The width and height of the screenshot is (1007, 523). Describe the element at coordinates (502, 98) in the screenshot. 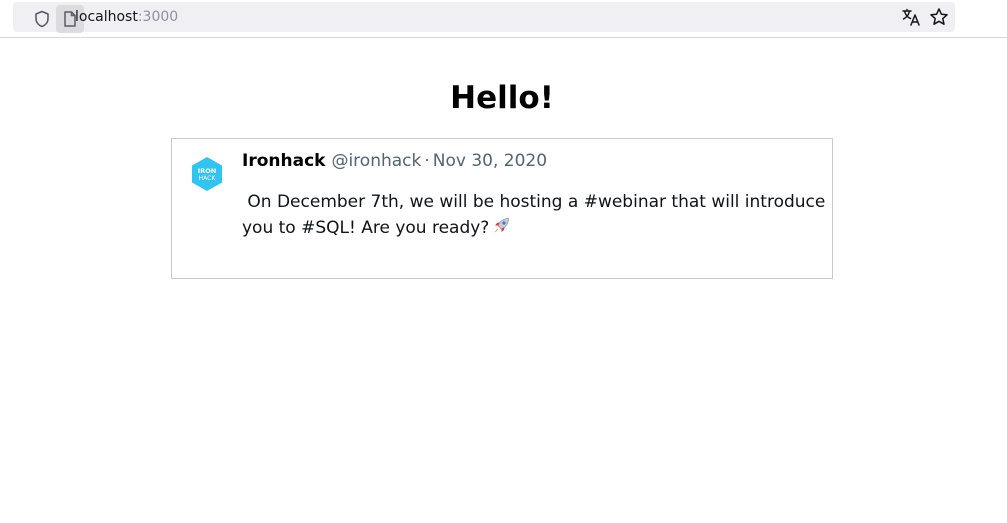

I see `page-title: Hello!` at that location.